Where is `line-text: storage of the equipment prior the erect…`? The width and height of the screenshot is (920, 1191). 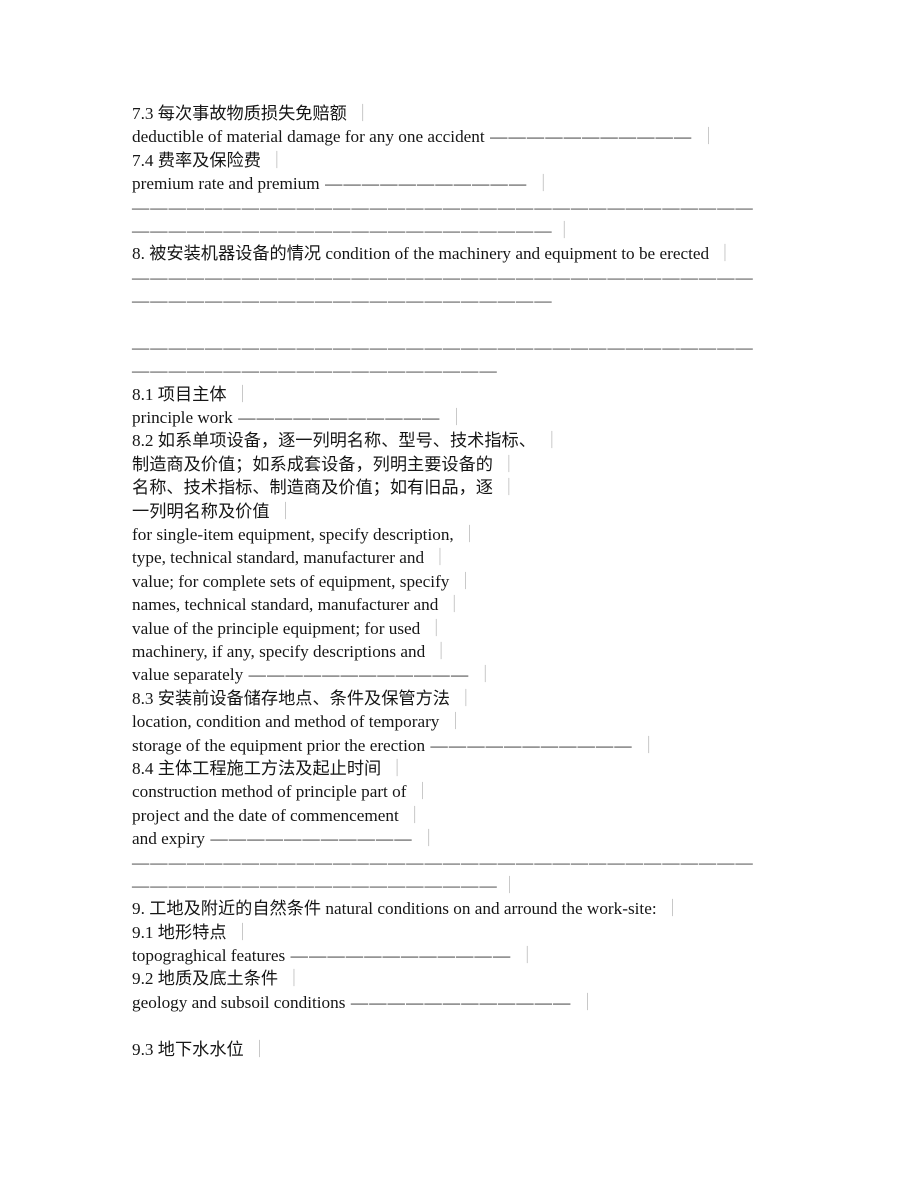 line-text: storage of the equipment prior the erect… is located at coordinates (279, 745).